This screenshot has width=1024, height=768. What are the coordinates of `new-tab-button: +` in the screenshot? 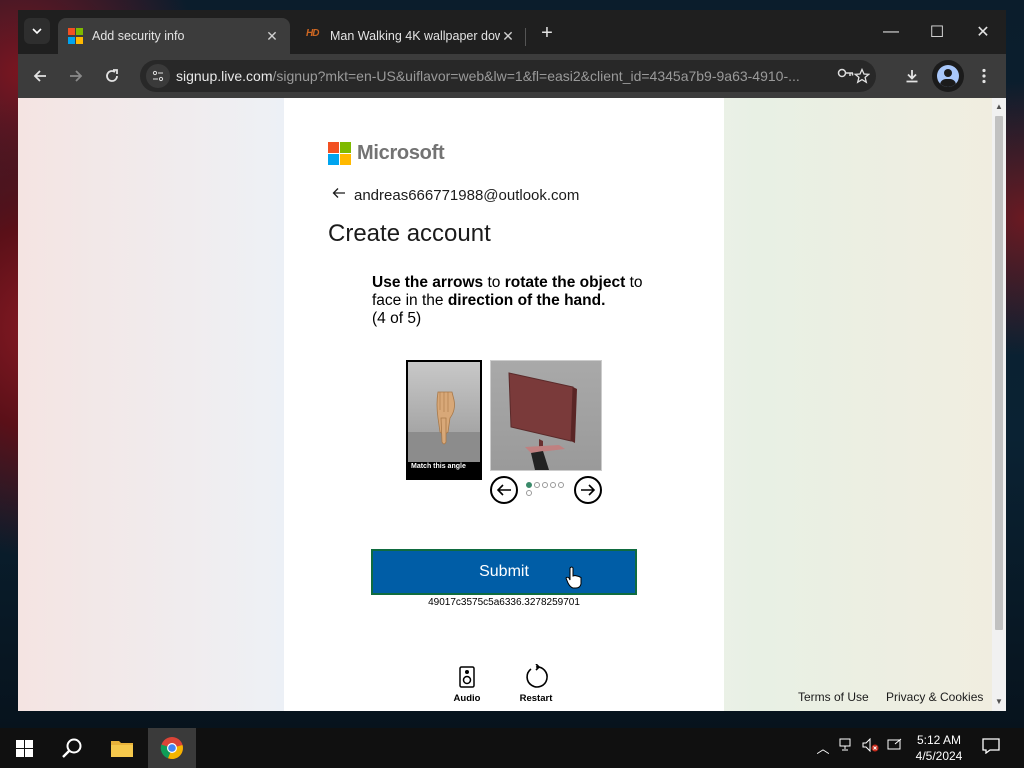 It's located at (547, 33).